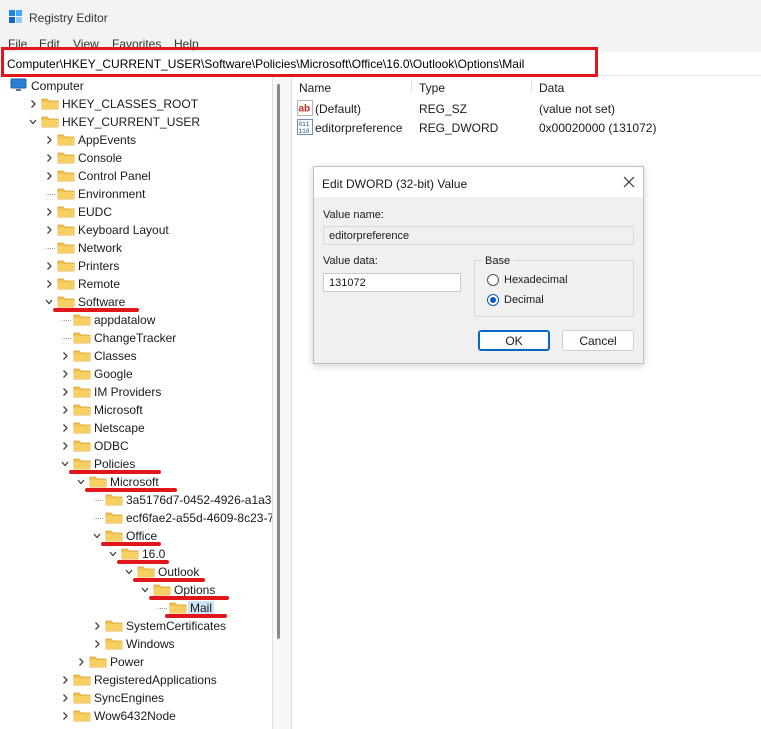 This screenshot has width=761, height=729. I want to click on tree-node: 16.0, so click(136, 554).